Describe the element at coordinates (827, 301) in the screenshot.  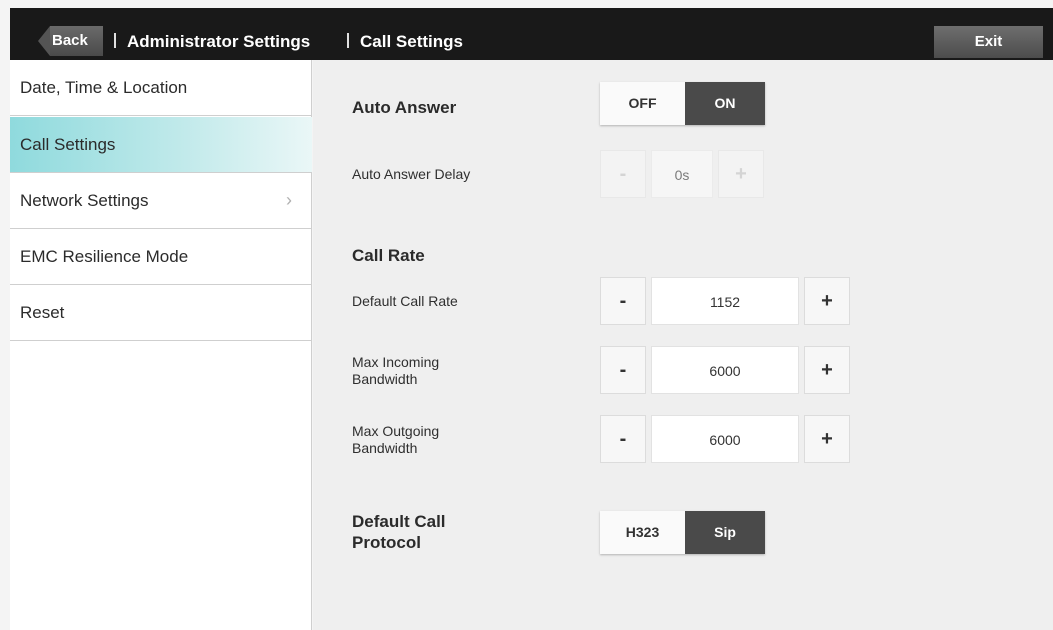
I see `default-call-rate-increment-button: +` at that location.